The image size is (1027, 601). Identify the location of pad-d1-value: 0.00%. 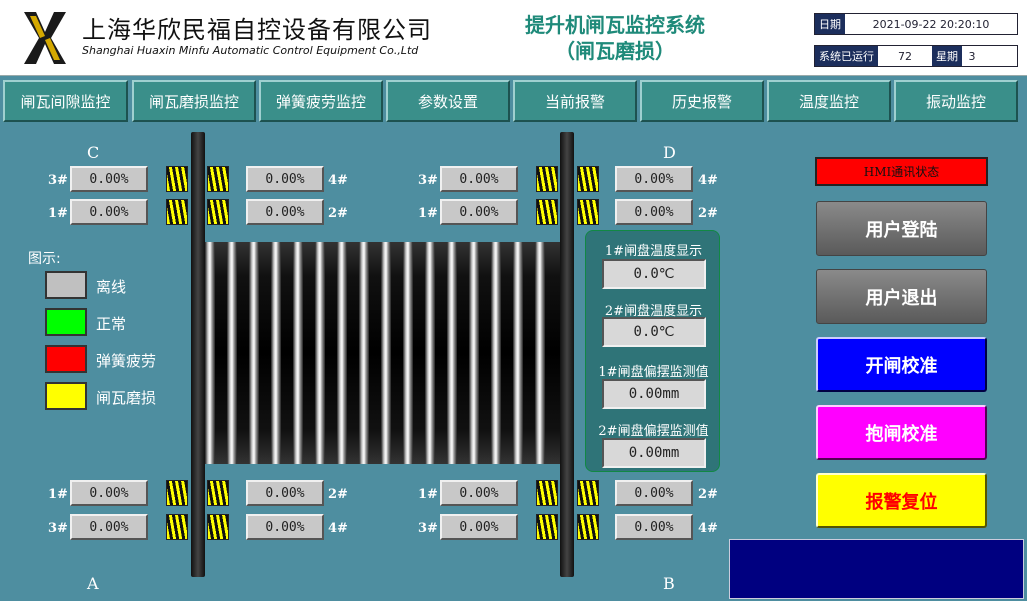
(479, 212).